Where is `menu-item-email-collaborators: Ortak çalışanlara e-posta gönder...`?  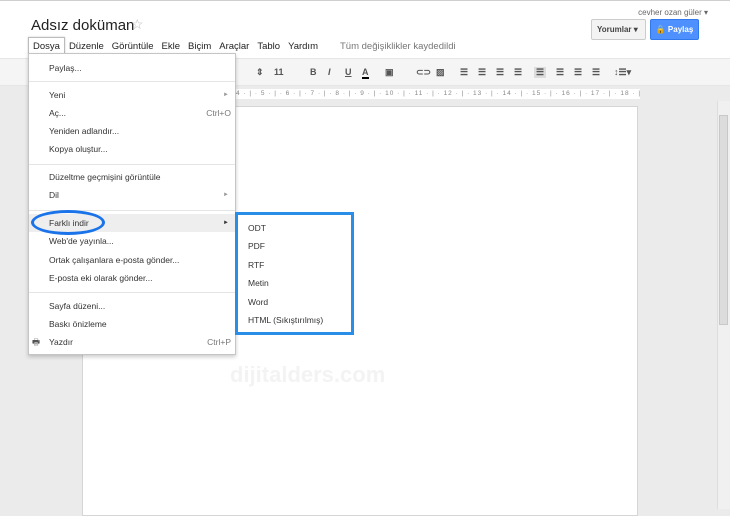
menu-item-email-collaborators: Ortak çalışanlara e-posta gönder... is located at coordinates (132, 260).